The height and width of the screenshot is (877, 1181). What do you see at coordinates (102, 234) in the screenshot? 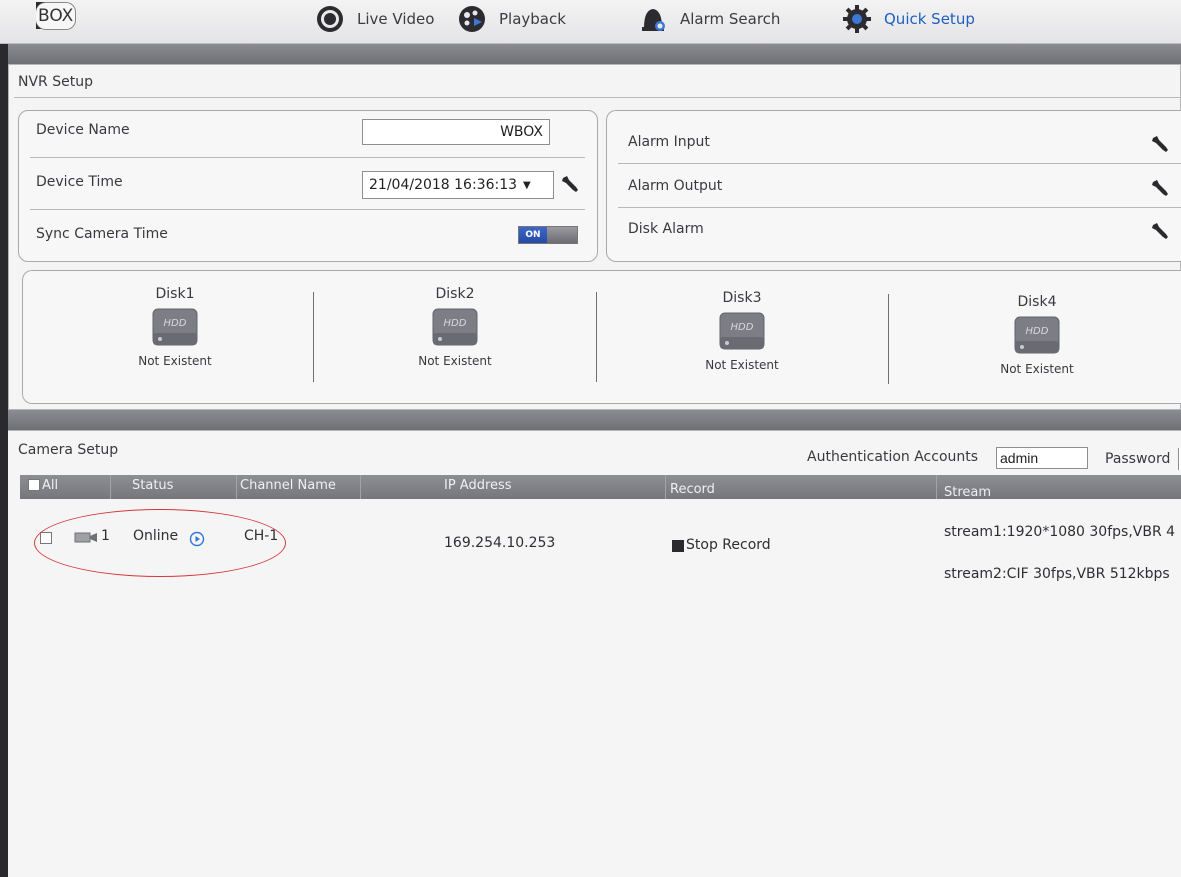
I see `sync-camera-time-label: Sync Camera Time` at bounding box center [102, 234].